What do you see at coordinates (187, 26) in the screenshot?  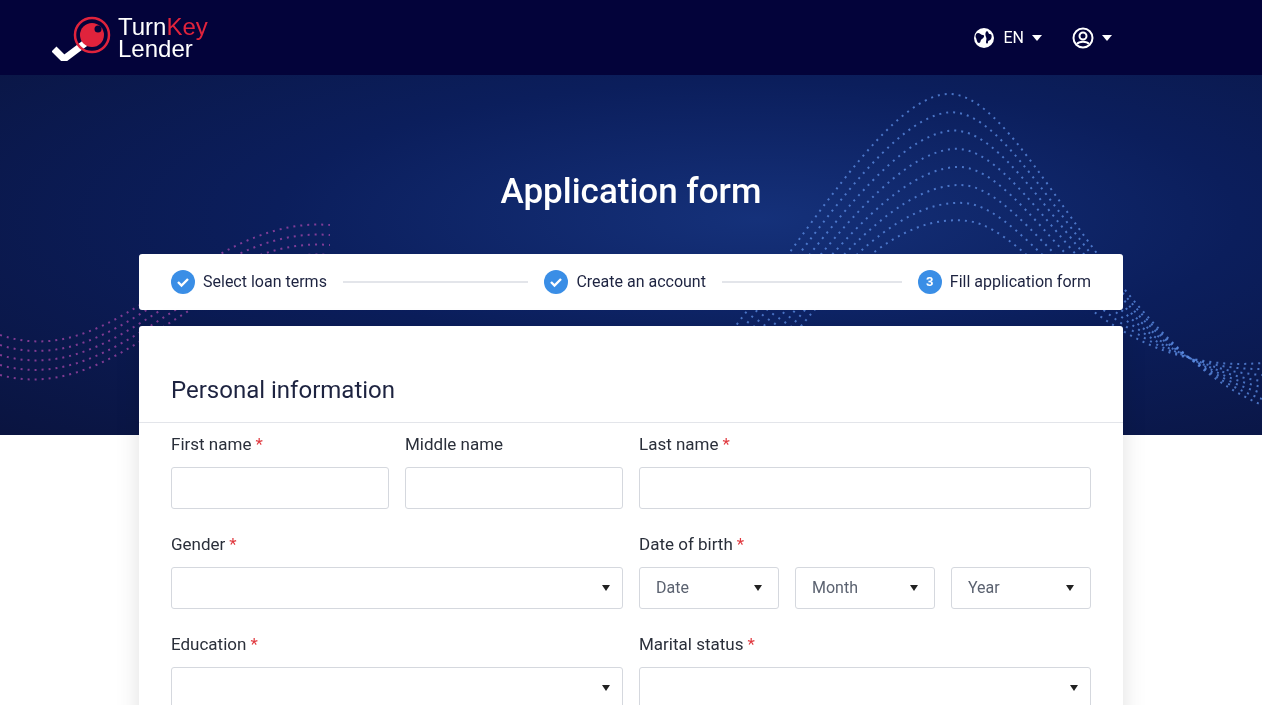 I see `logo-text: Key` at bounding box center [187, 26].